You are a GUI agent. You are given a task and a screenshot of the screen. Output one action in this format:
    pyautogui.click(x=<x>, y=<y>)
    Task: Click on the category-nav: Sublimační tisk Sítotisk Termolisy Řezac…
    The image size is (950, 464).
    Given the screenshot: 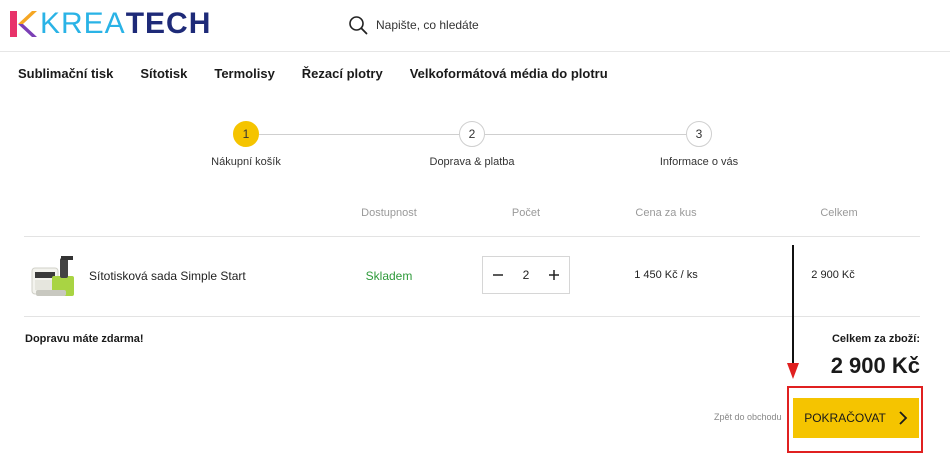 What is the action you would take?
    pyautogui.click(x=326, y=73)
    